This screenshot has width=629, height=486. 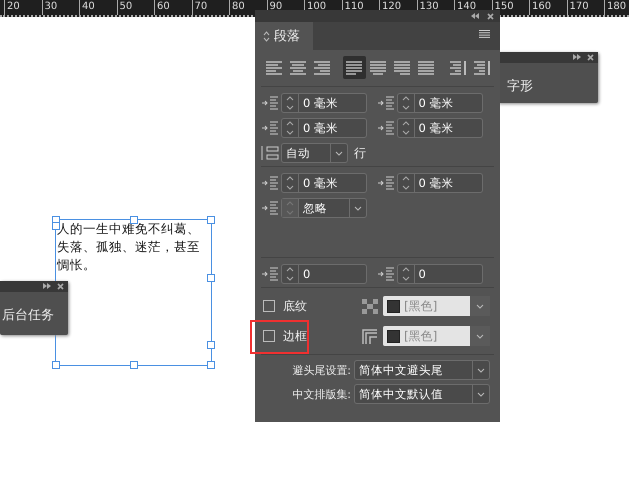 What do you see at coordinates (321, 394) in the screenshot?
I see `setting-label: 中文排版集:` at bounding box center [321, 394].